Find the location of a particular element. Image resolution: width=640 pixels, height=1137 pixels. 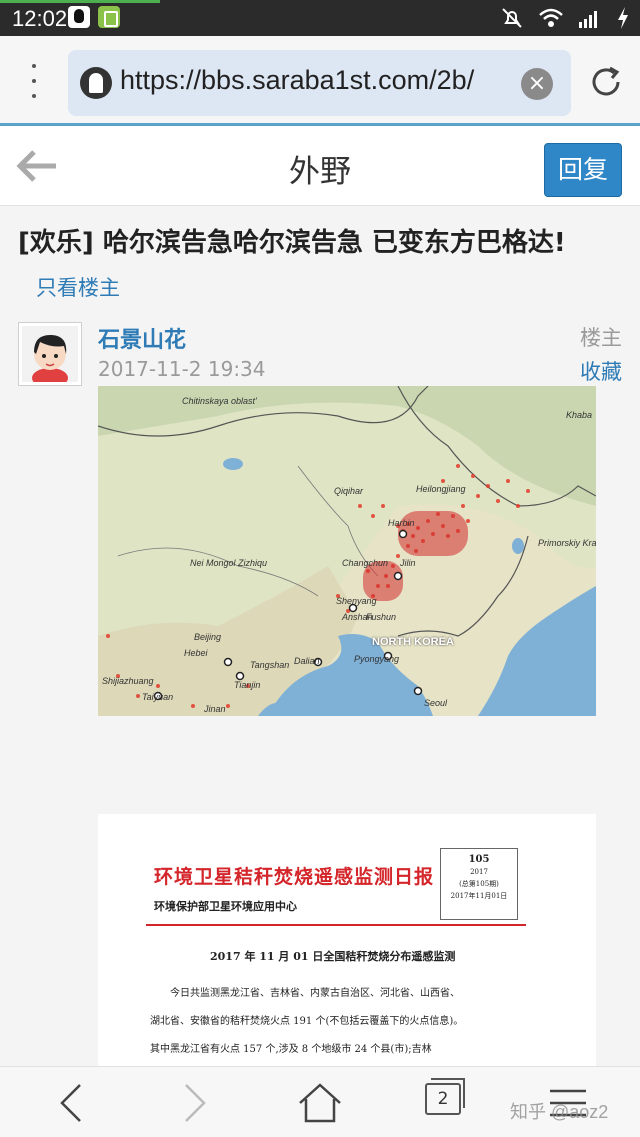

site-favicon-icon is located at coordinates (96, 83).